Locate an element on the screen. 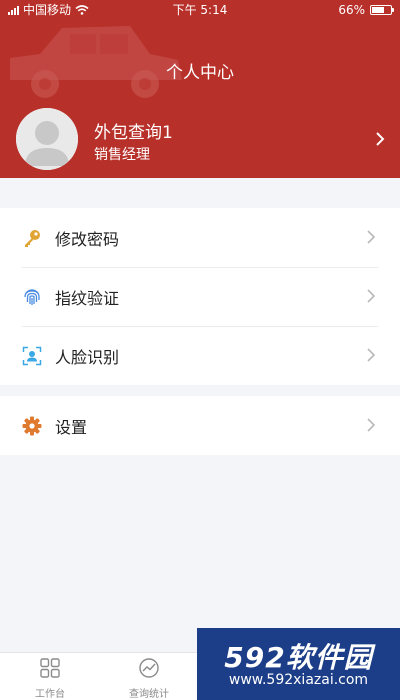 The width and height of the screenshot is (400, 700). menu-item-label: 人脸识别 is located at coordinates (87, 357).